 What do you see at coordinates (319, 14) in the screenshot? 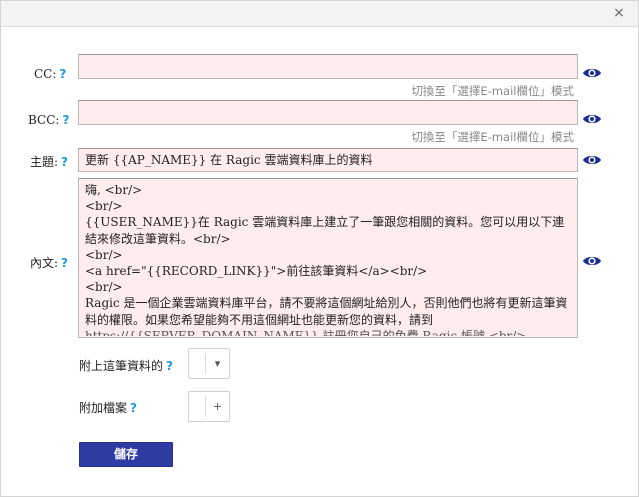
I see `dialog-titlebar: ×` at bounding box center [319, 14].